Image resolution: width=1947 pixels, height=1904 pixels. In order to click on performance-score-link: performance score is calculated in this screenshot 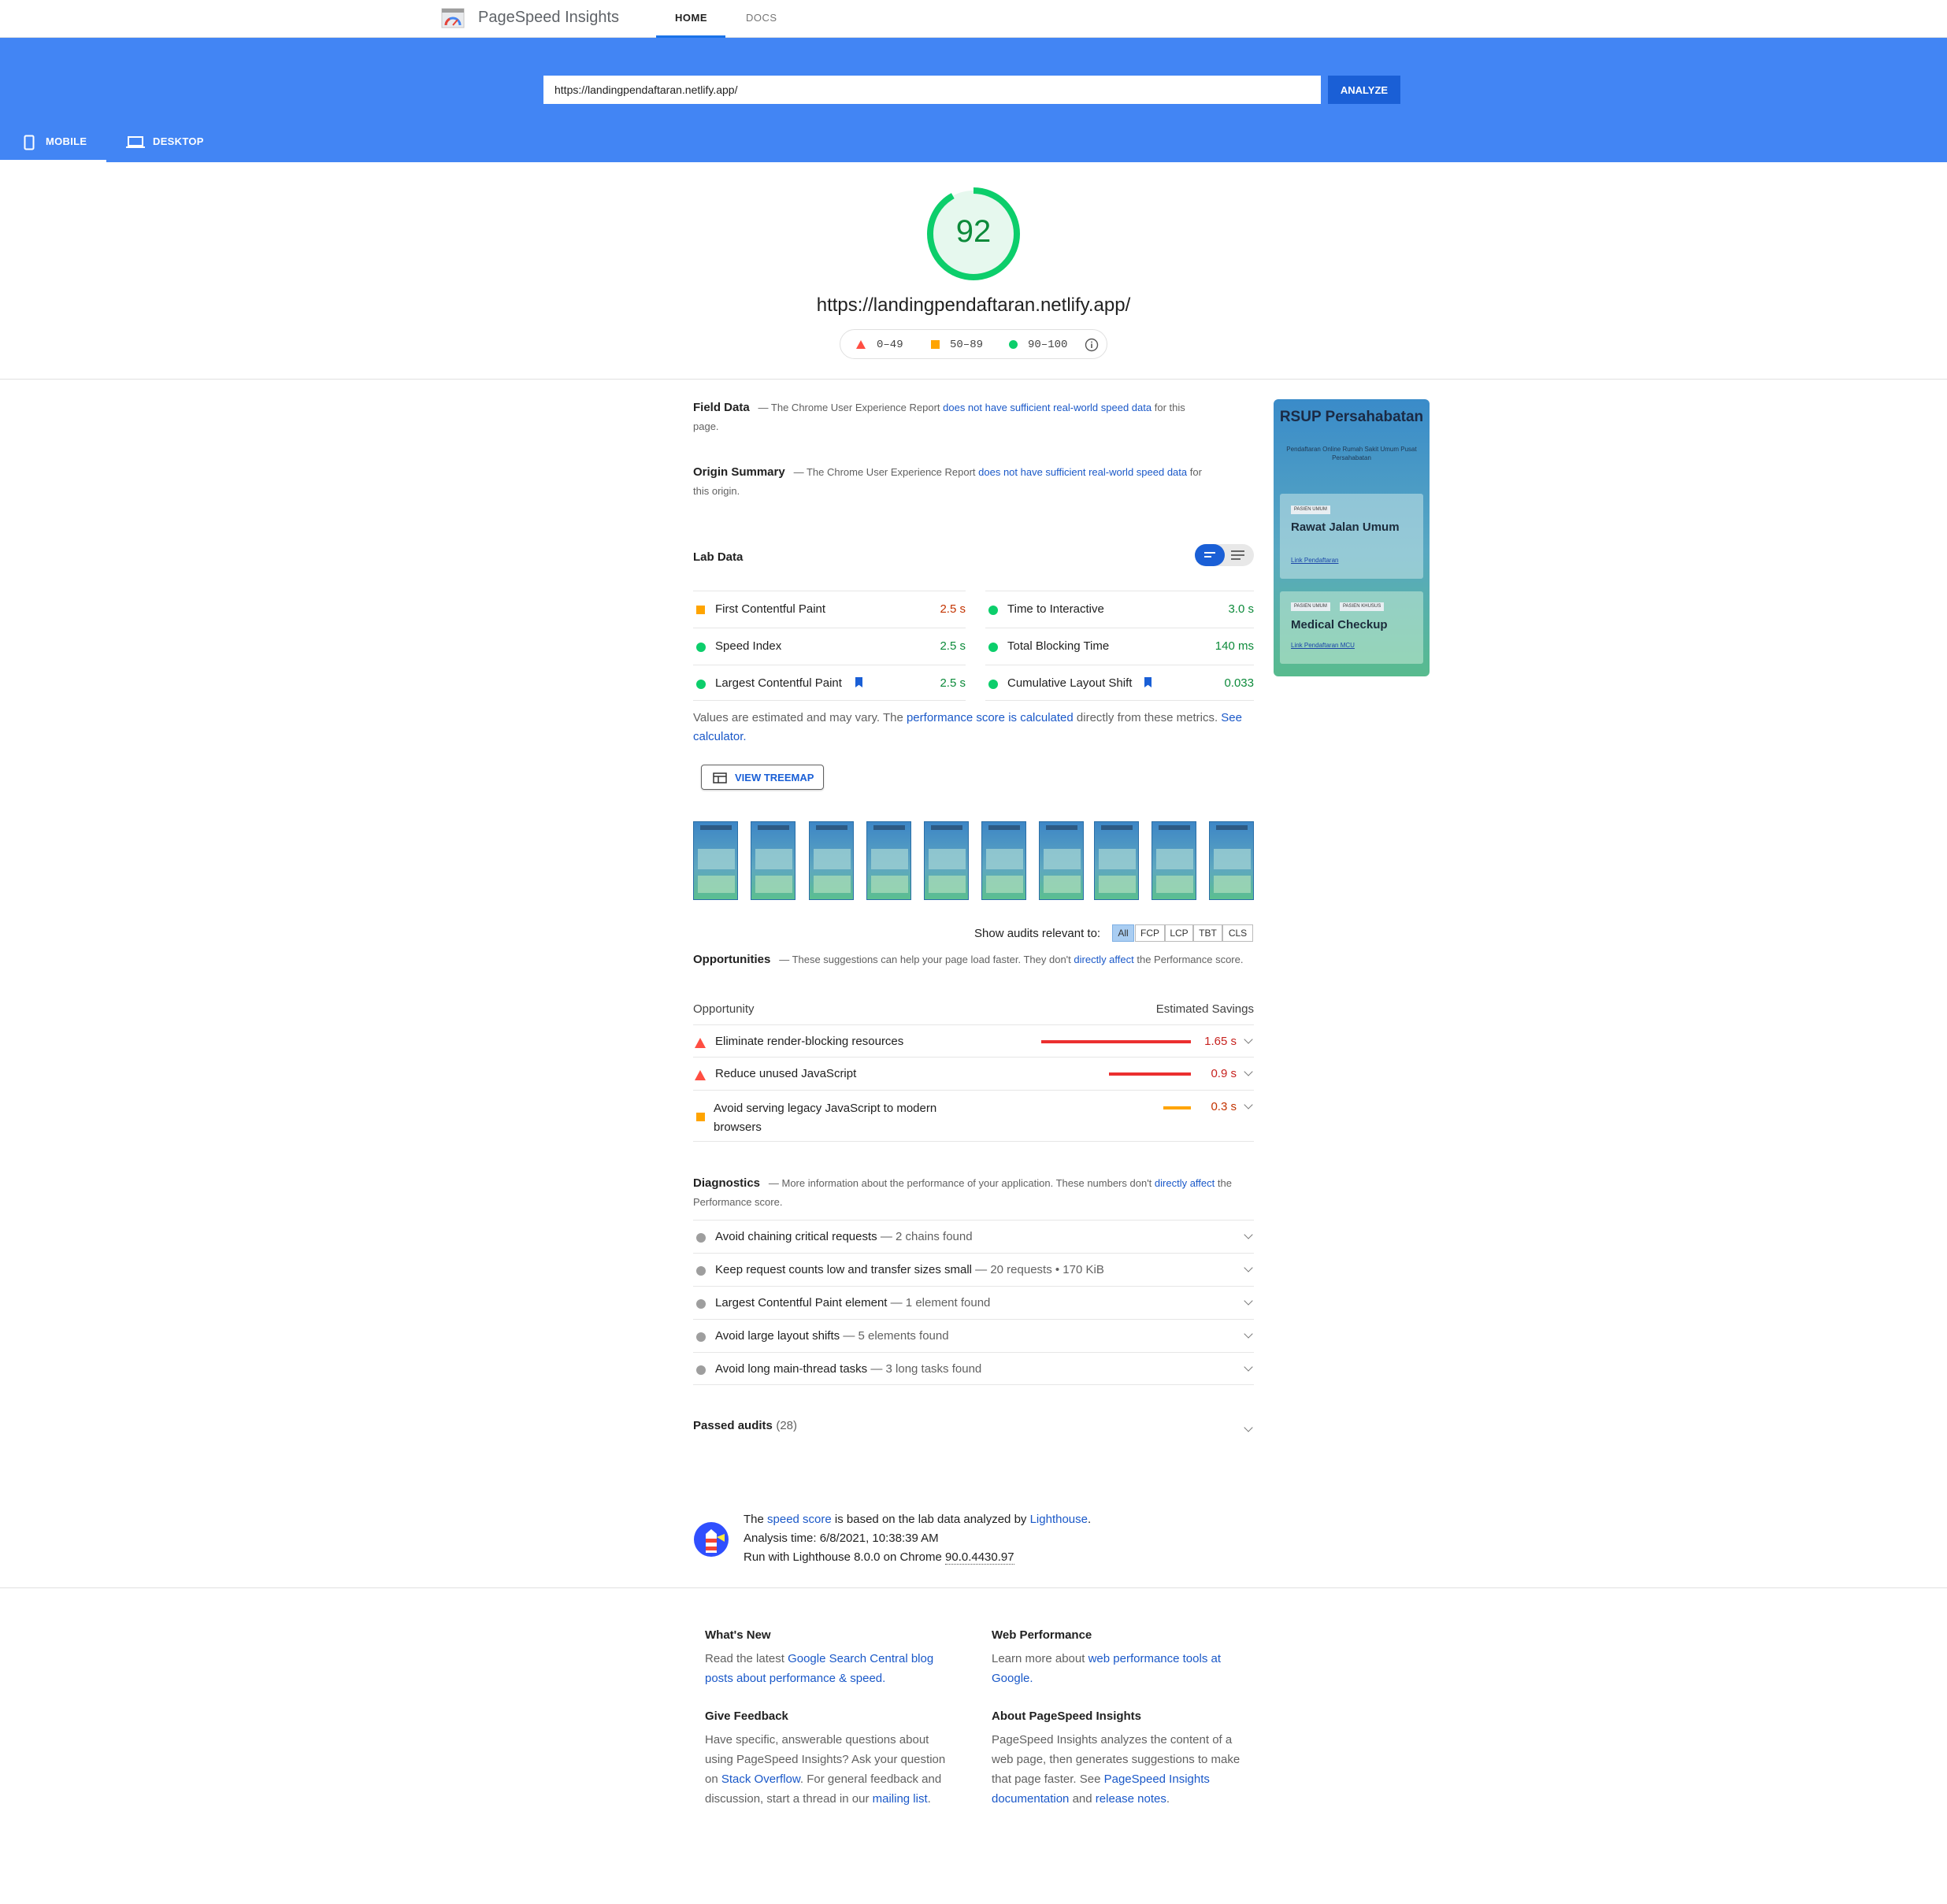, I will do `click(990, 717)`.